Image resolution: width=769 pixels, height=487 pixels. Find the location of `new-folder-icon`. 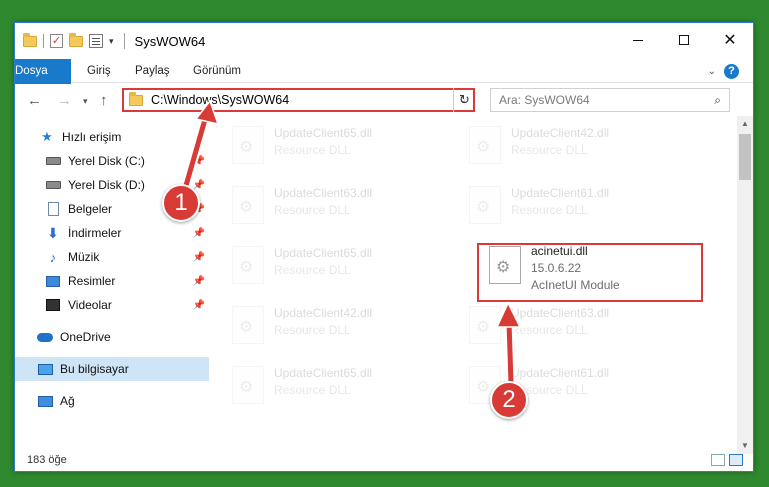

new-folder-icon is located at coordinates (76, 39).